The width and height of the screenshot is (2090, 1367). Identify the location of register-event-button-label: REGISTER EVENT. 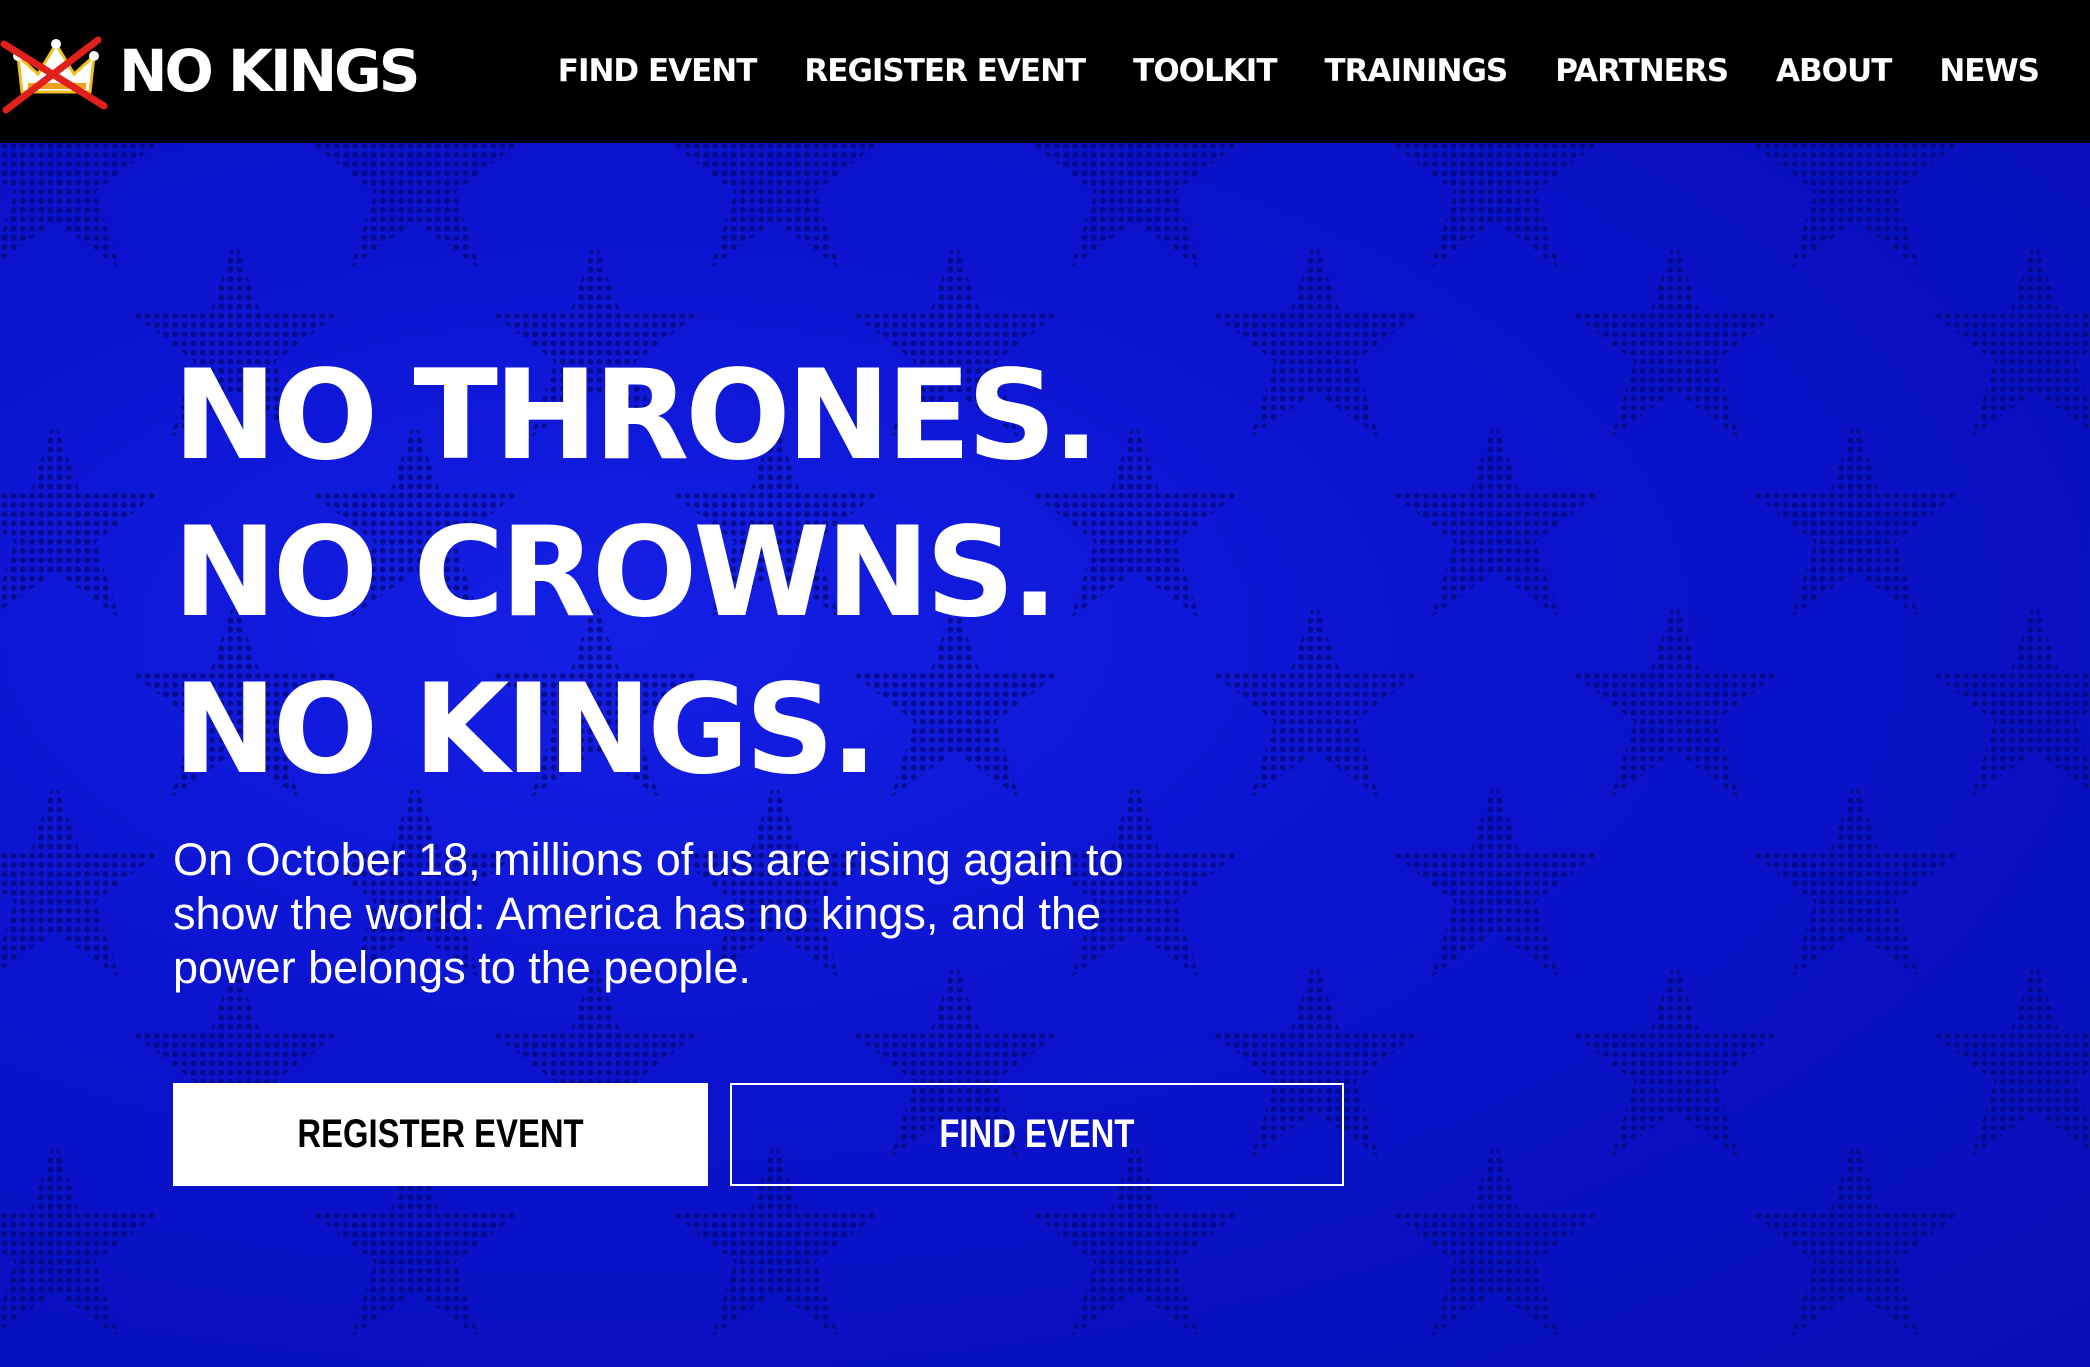
(440, 1134).